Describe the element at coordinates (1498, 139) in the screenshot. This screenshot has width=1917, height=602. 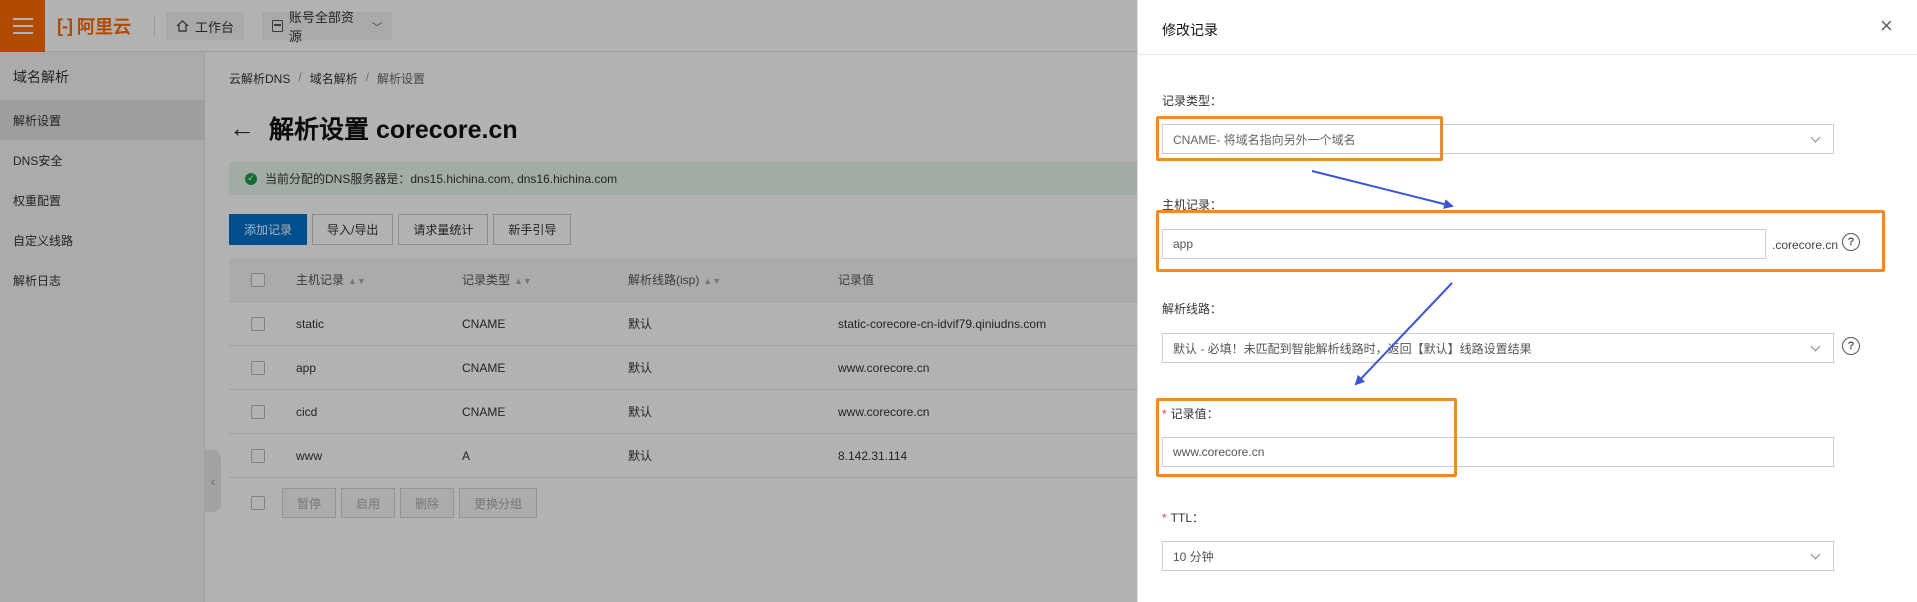
I see `record-type-select: CNAME- 将域名指向另外一个域名` at that location.